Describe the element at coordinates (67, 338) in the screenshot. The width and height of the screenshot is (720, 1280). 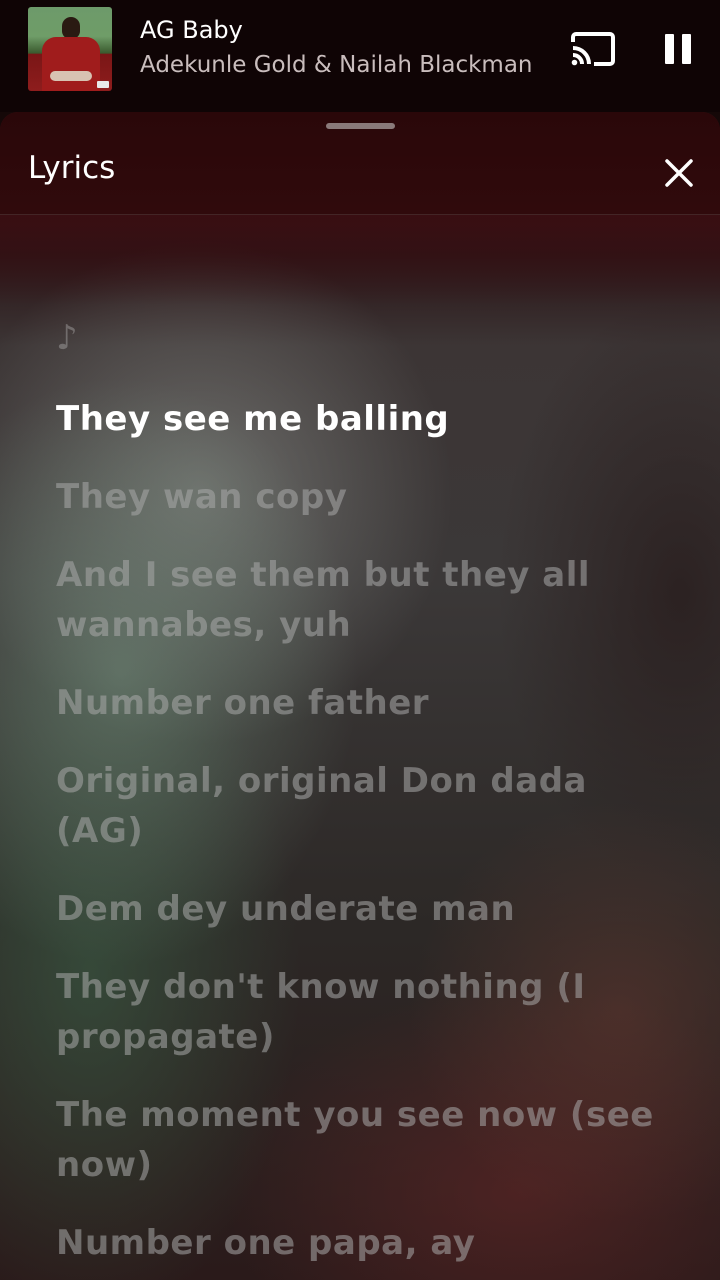
I see `music-note-icon: ♪` at that location.